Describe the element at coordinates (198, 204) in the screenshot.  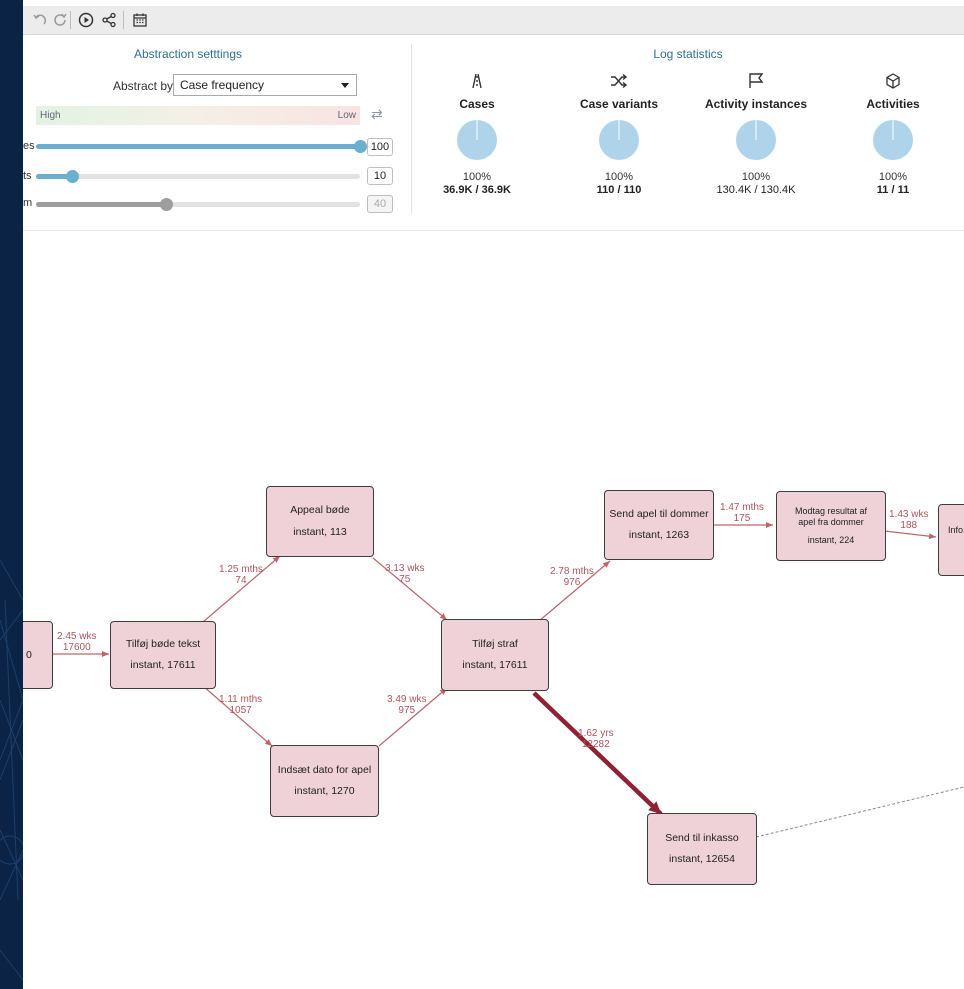
I see `slider-third` at that location.